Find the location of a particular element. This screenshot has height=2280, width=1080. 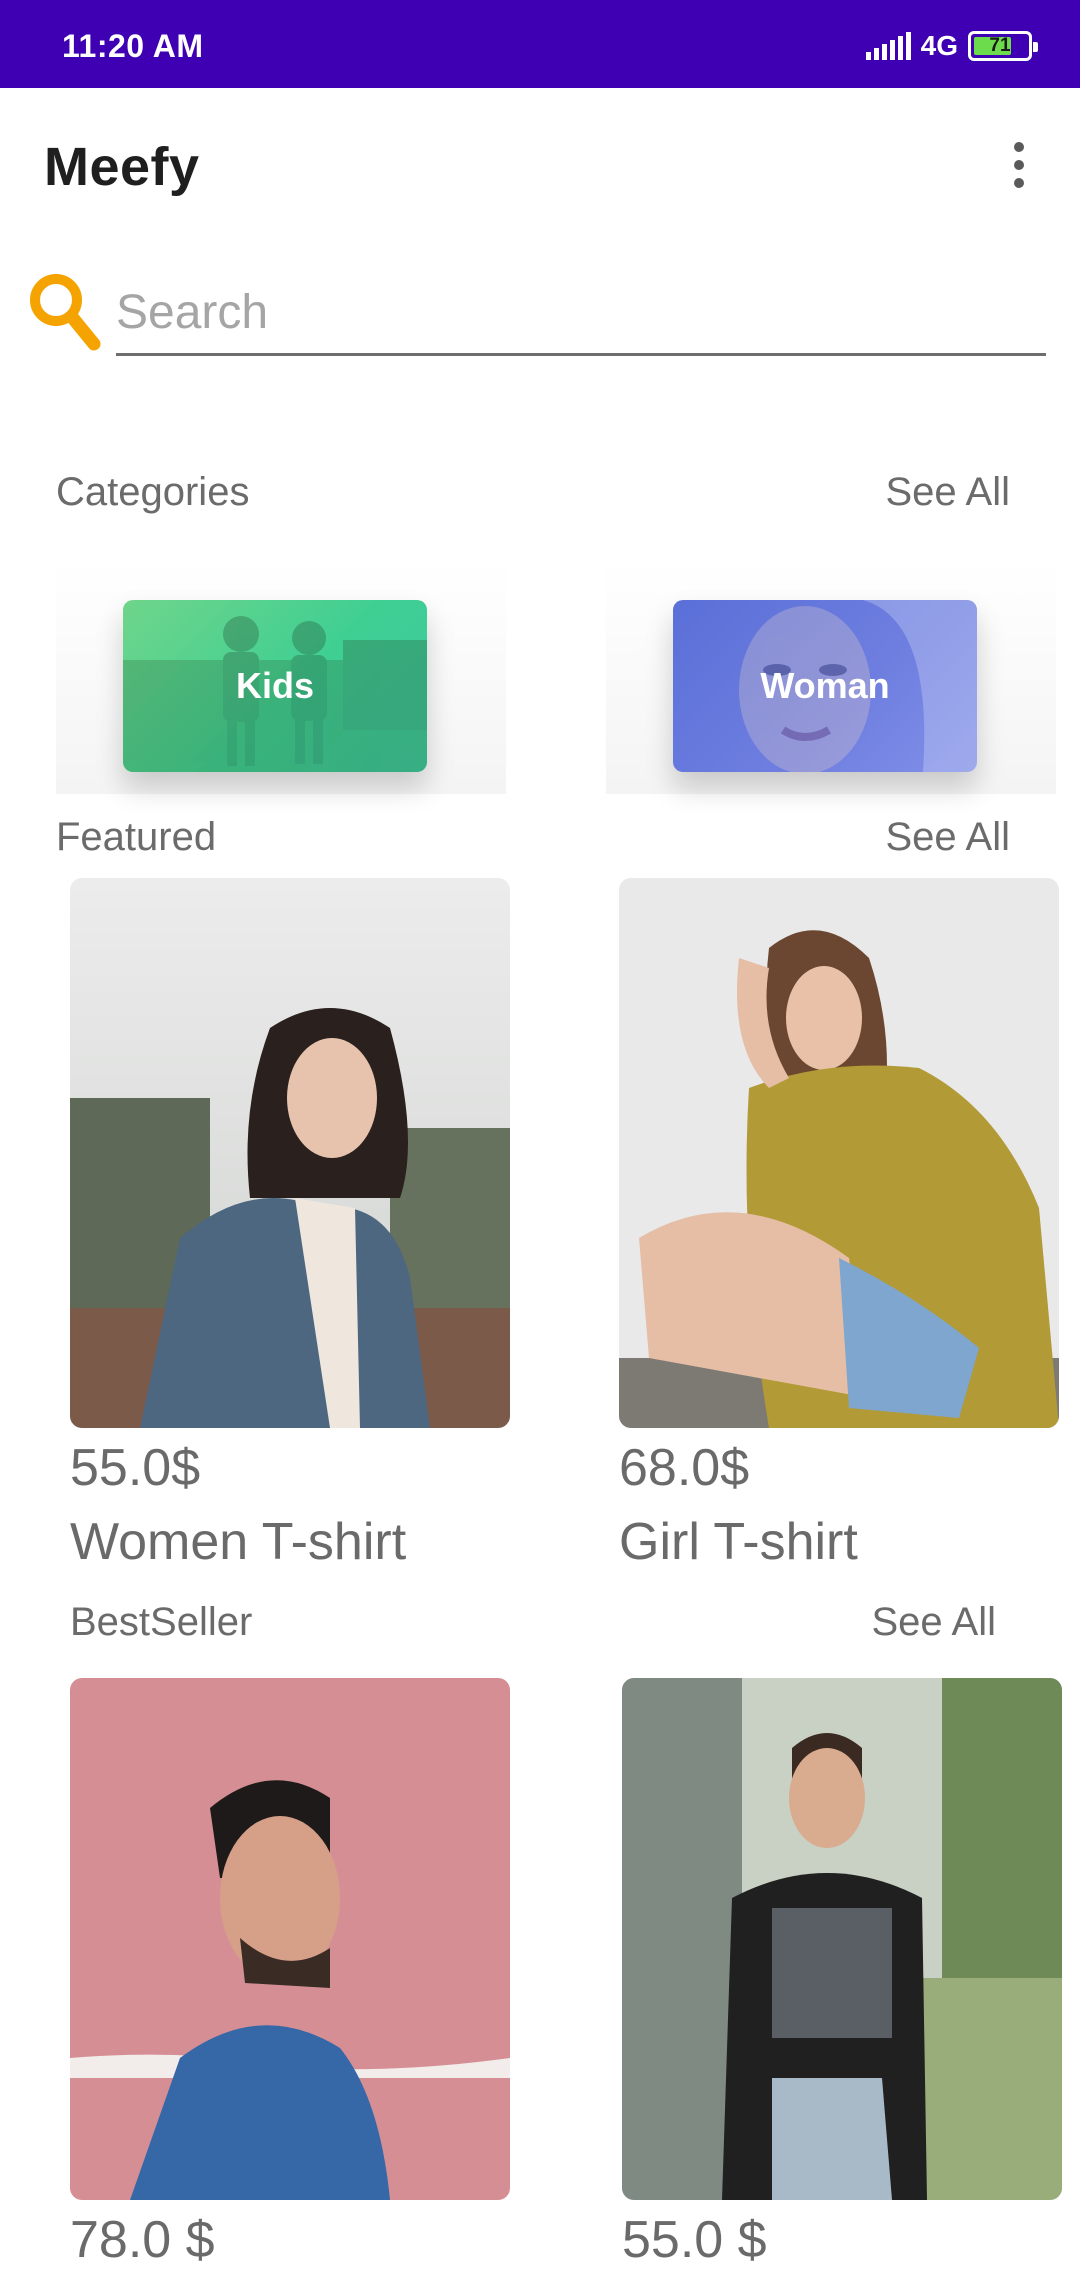

bestseller-see-all-link: See All is located at coordinates (933, 1622).